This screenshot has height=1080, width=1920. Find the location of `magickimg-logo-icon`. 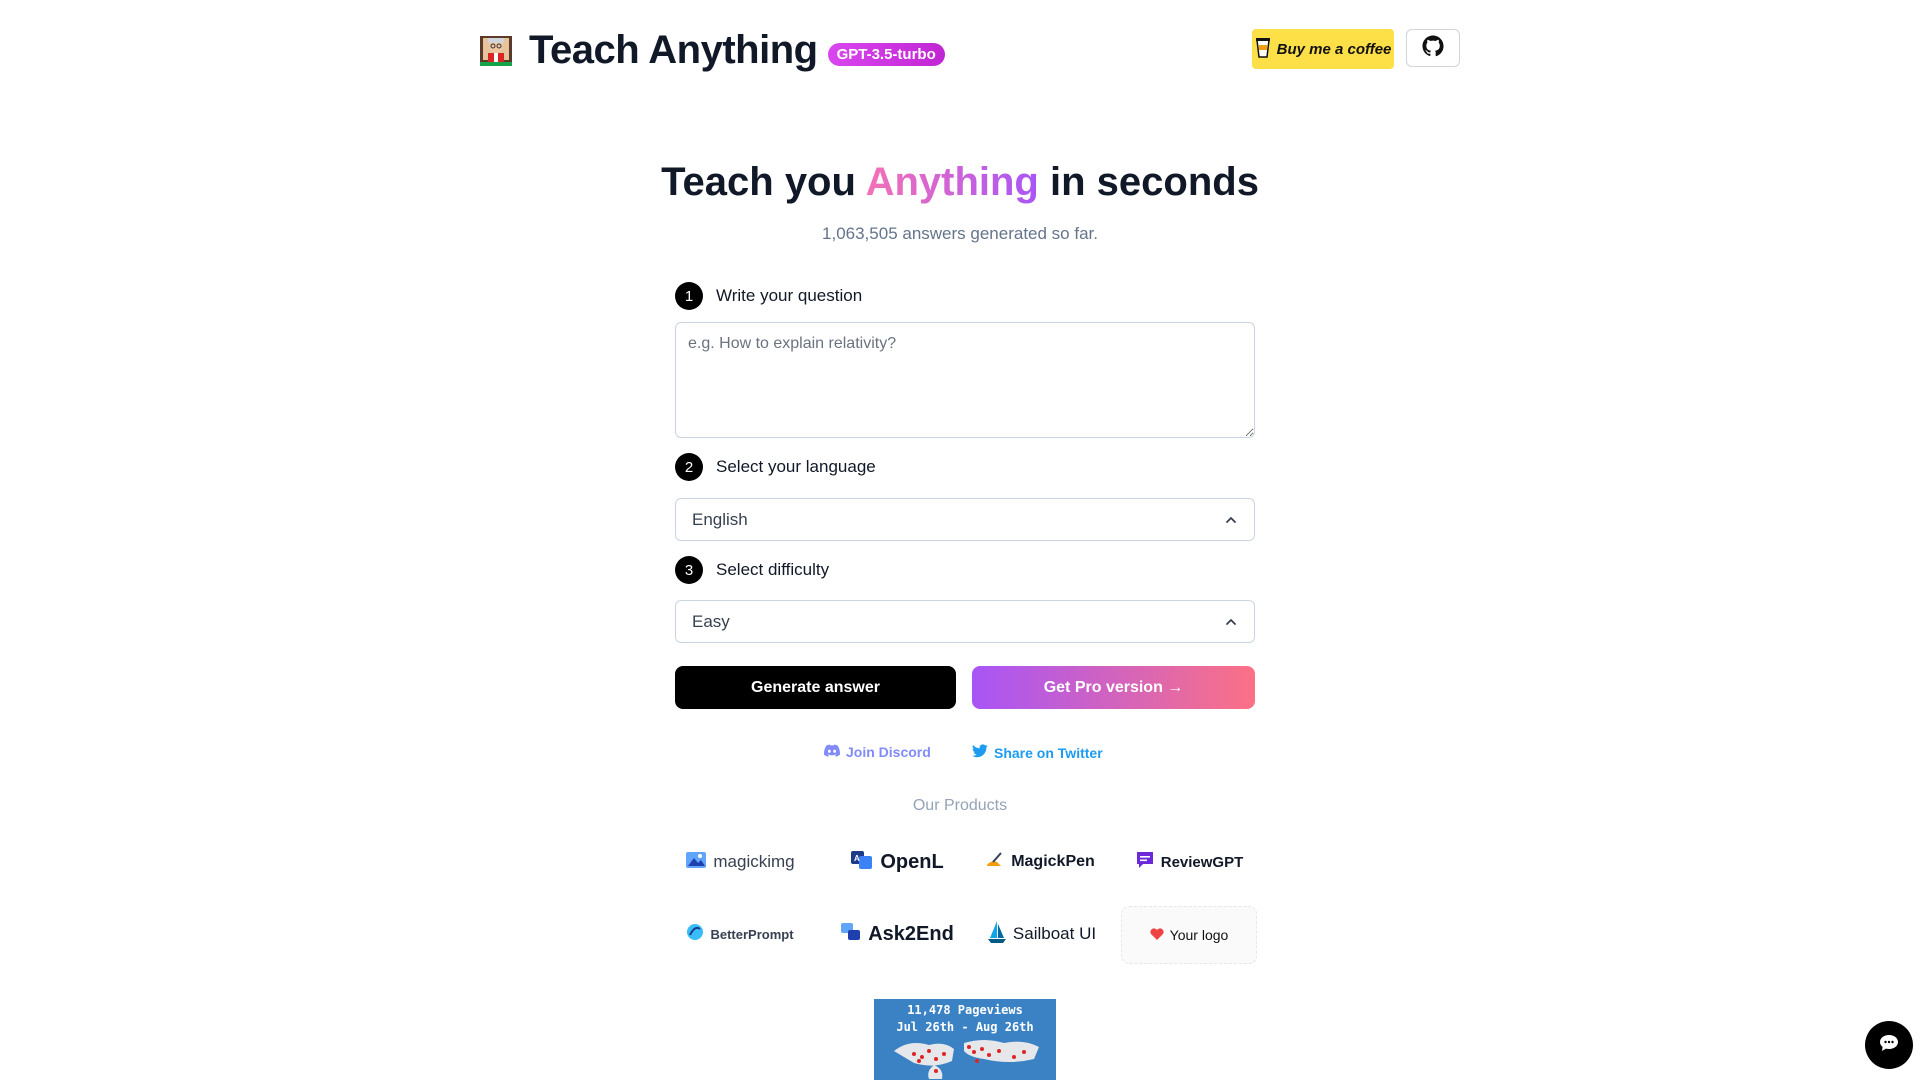

magickimg-logo-icon is located at coordinates (696, 862).